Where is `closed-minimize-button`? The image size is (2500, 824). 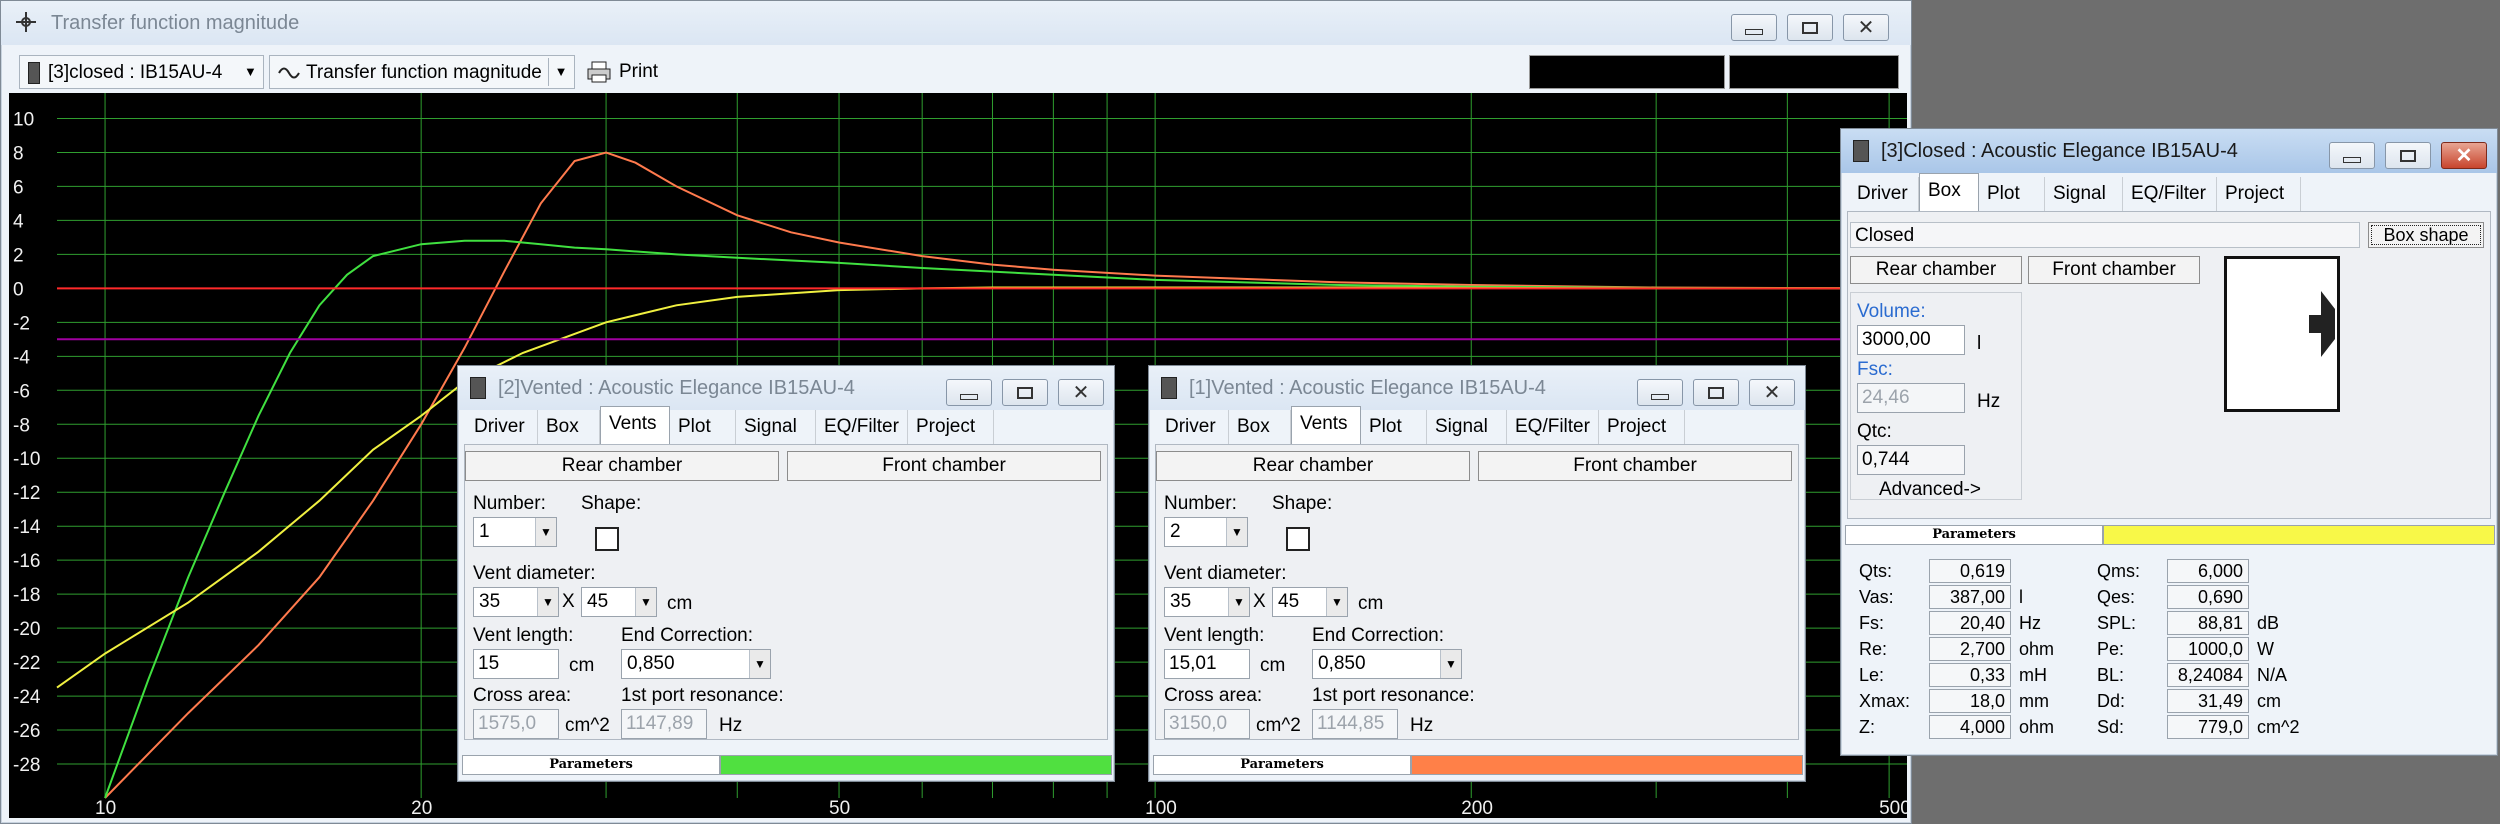
closed-minimize-button is located at coordinates (2352, 155).